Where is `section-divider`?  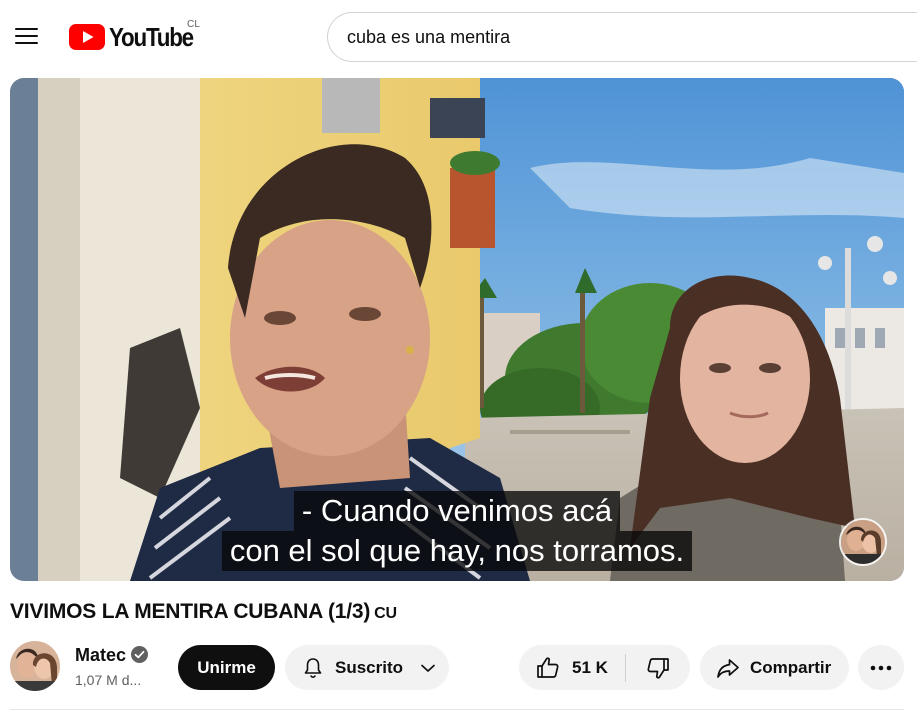
section-divider is located at coordinates (457, 709).